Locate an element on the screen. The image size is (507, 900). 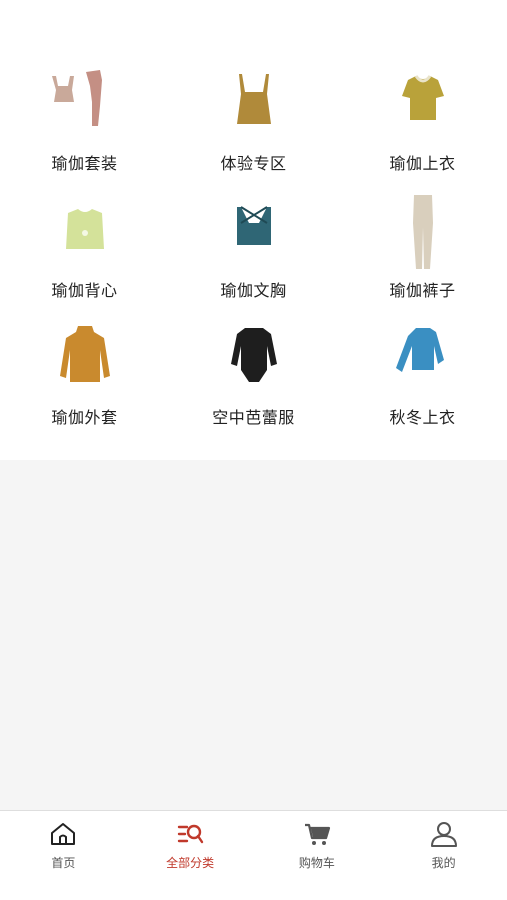
tab-all-categories: 全部分类 is located at coordinates (190, 855).